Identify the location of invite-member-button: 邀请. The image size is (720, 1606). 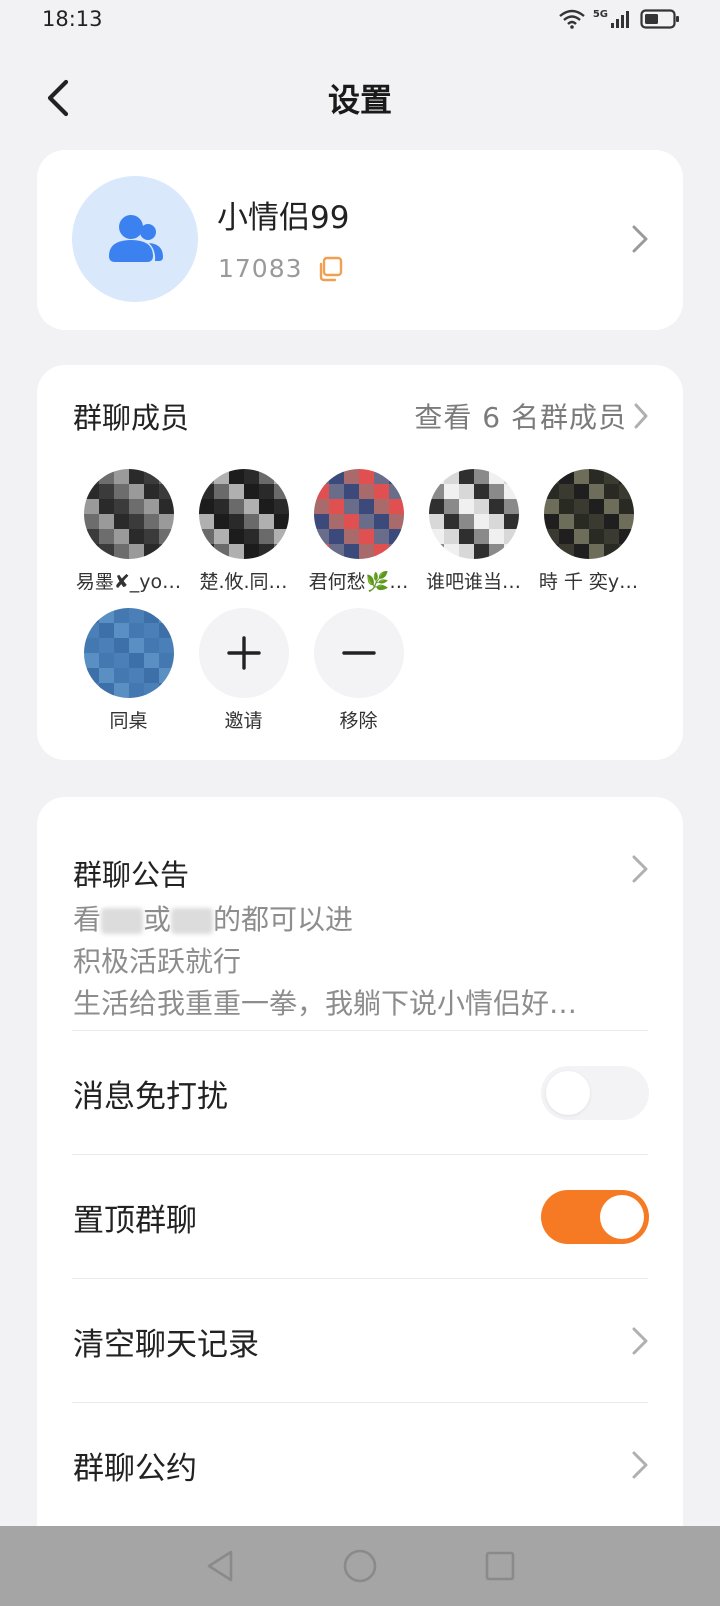
(243, 670).